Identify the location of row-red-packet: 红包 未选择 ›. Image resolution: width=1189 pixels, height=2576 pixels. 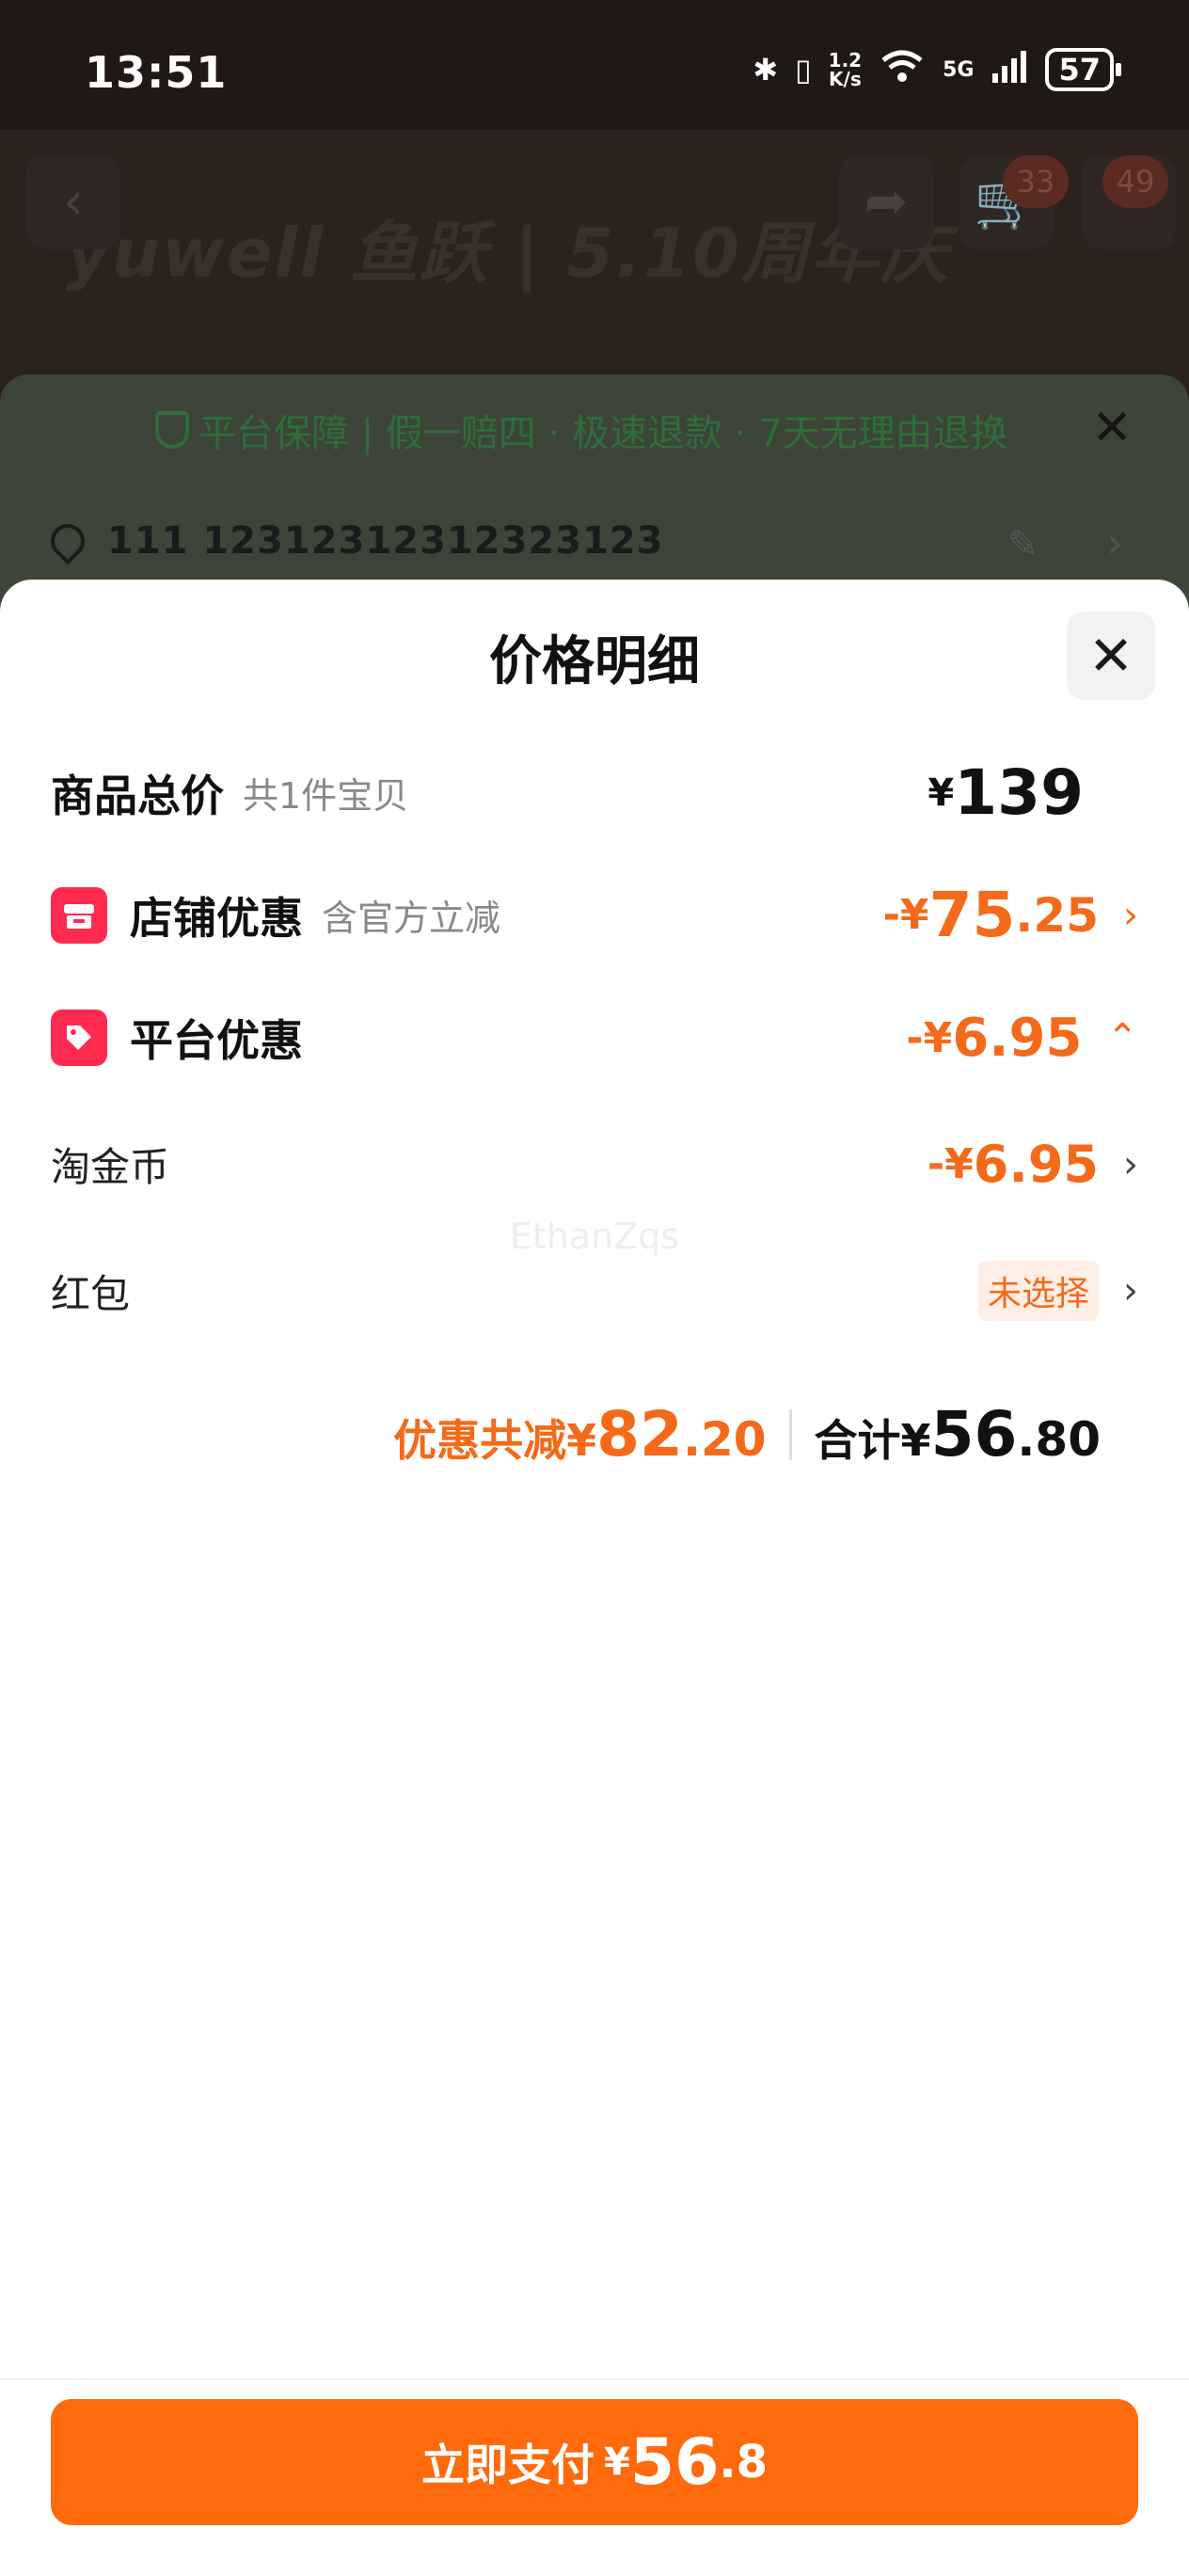
(594, 1291).